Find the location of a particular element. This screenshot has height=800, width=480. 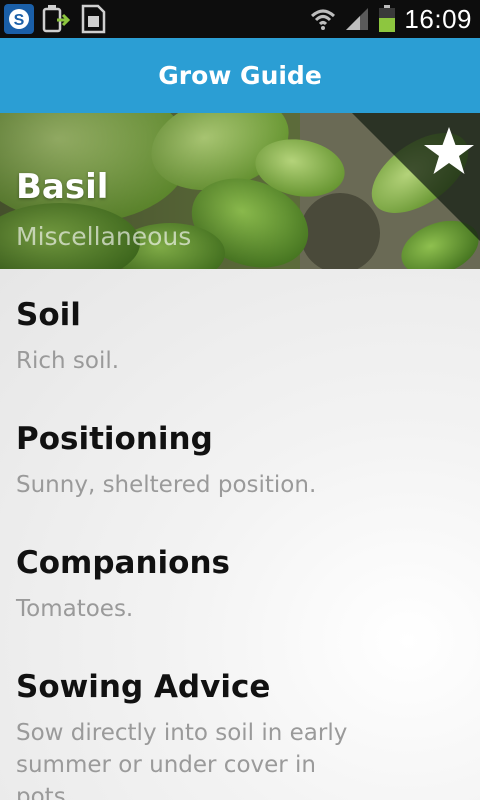

section-title: Soil is located at coordinates (48, 315).